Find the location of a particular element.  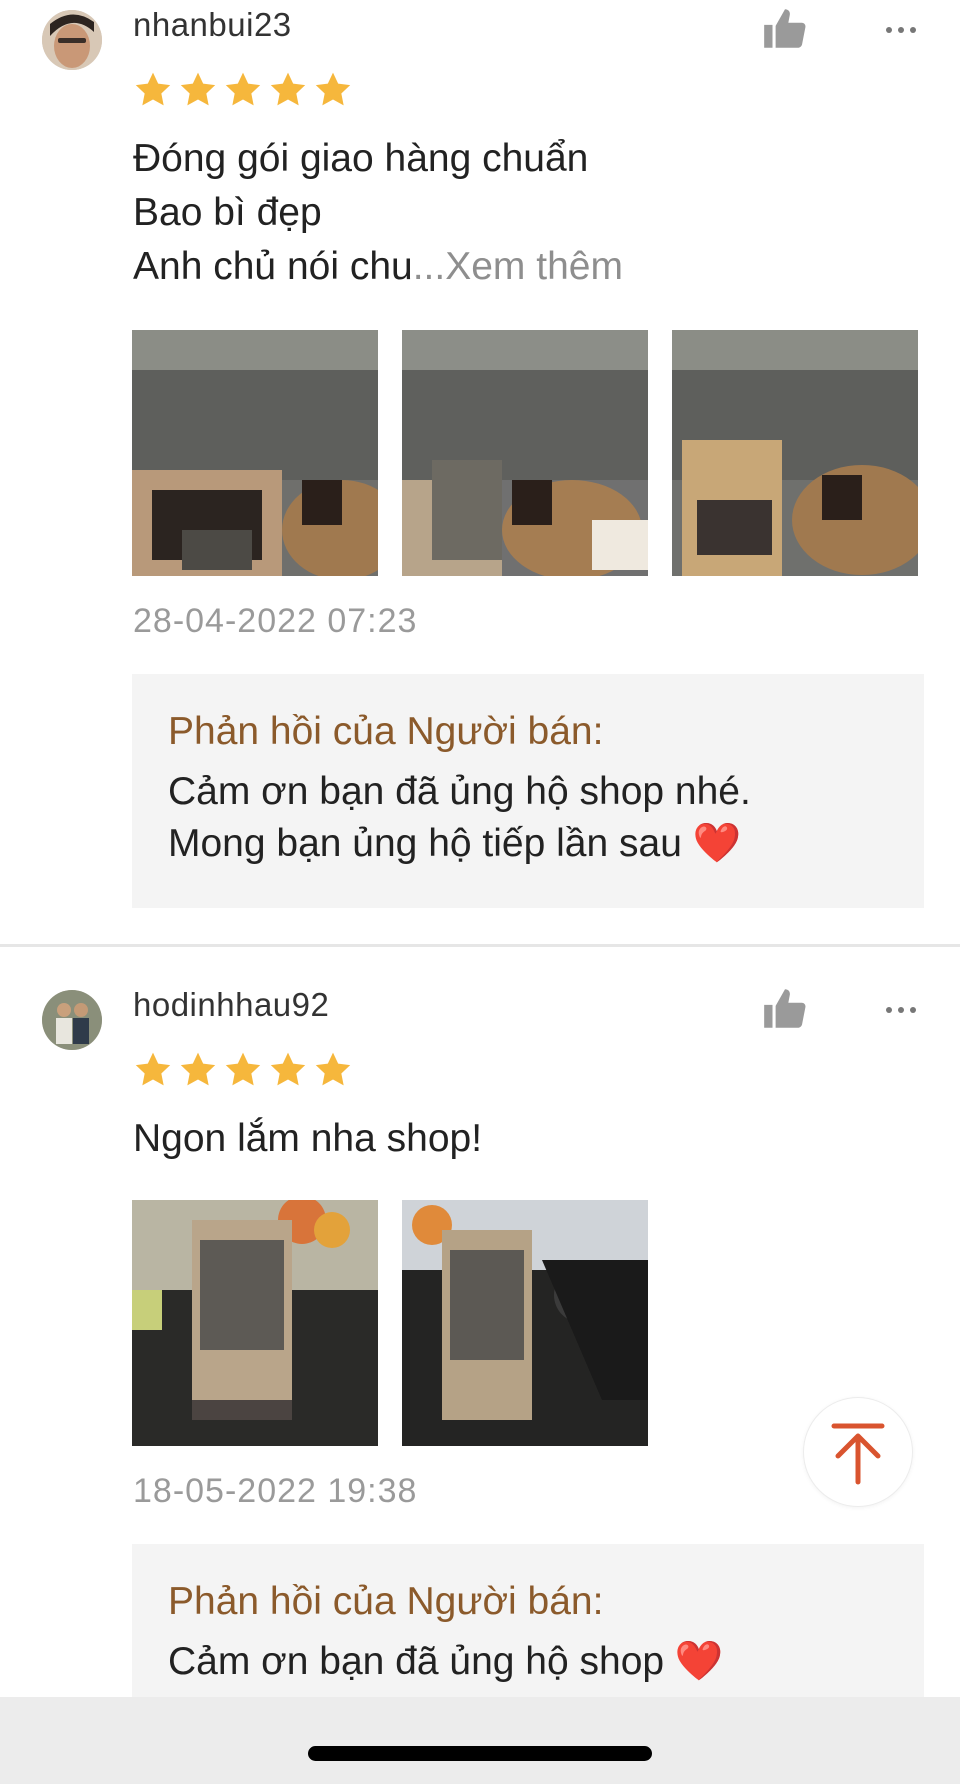

scroll-to-top-button is located at coordinates (858, 1452).